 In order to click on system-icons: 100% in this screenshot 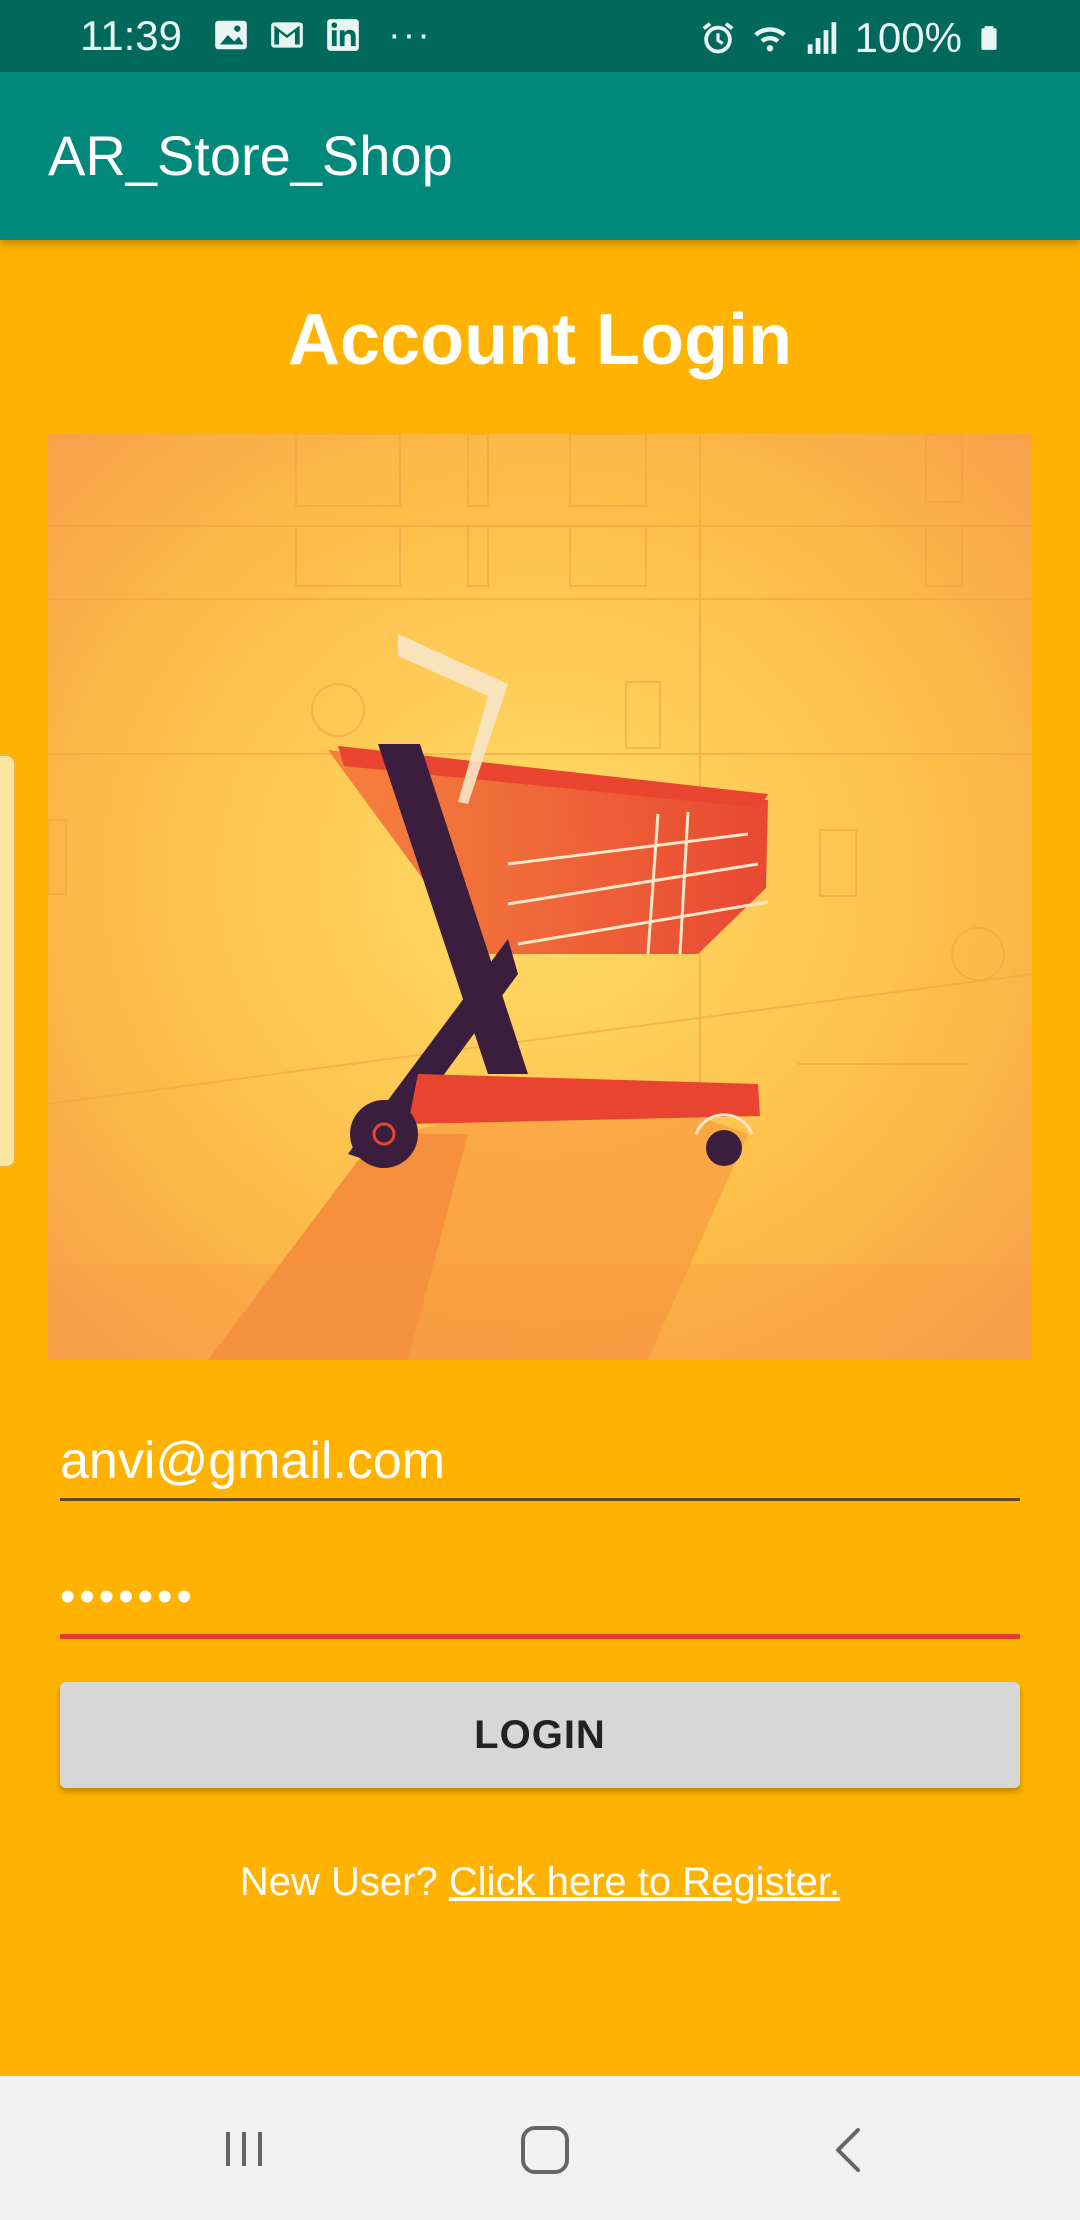, I will do `click(850, 38)`.